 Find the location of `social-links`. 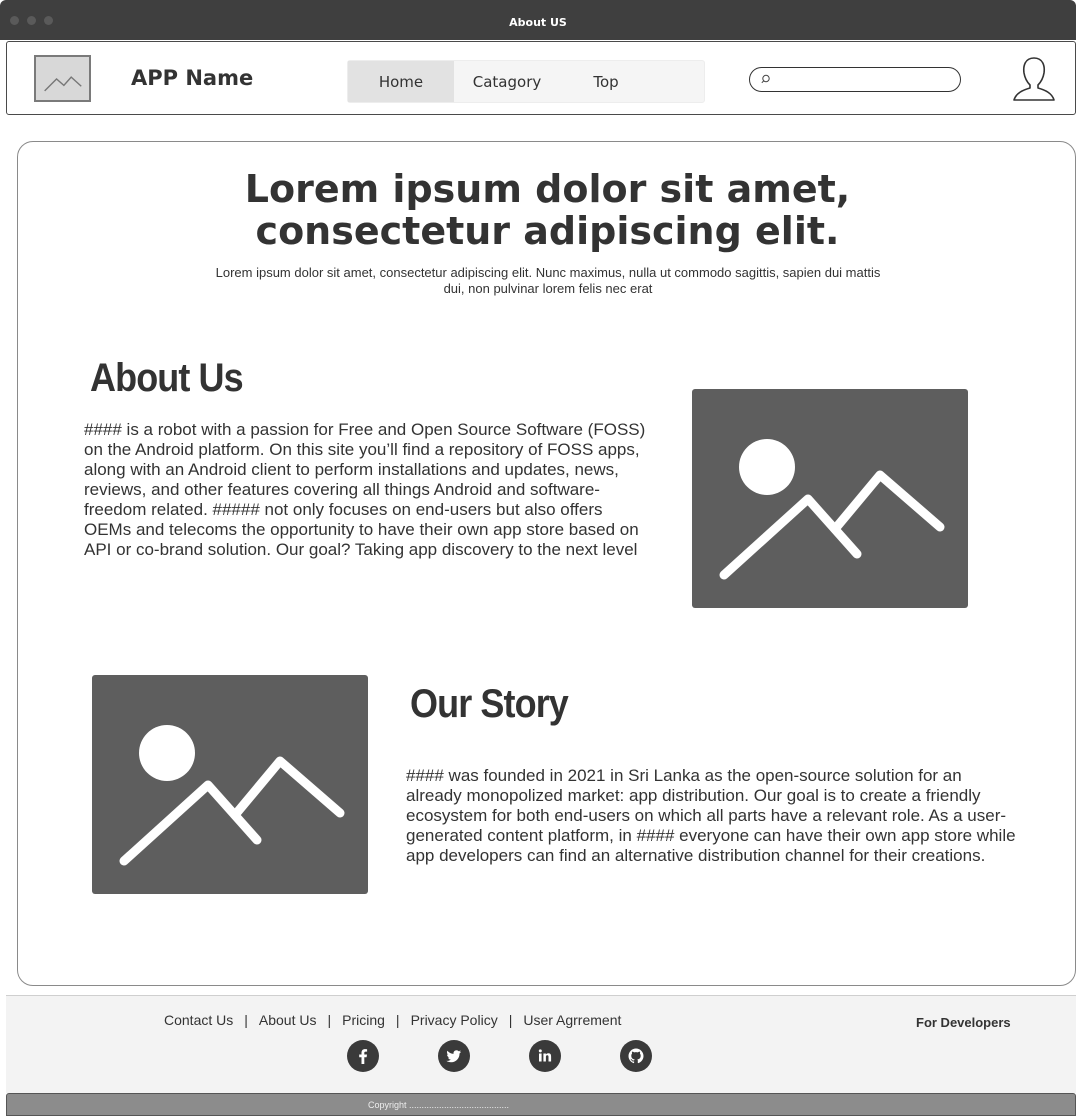

social-links is located at coordinates (499, 1056).